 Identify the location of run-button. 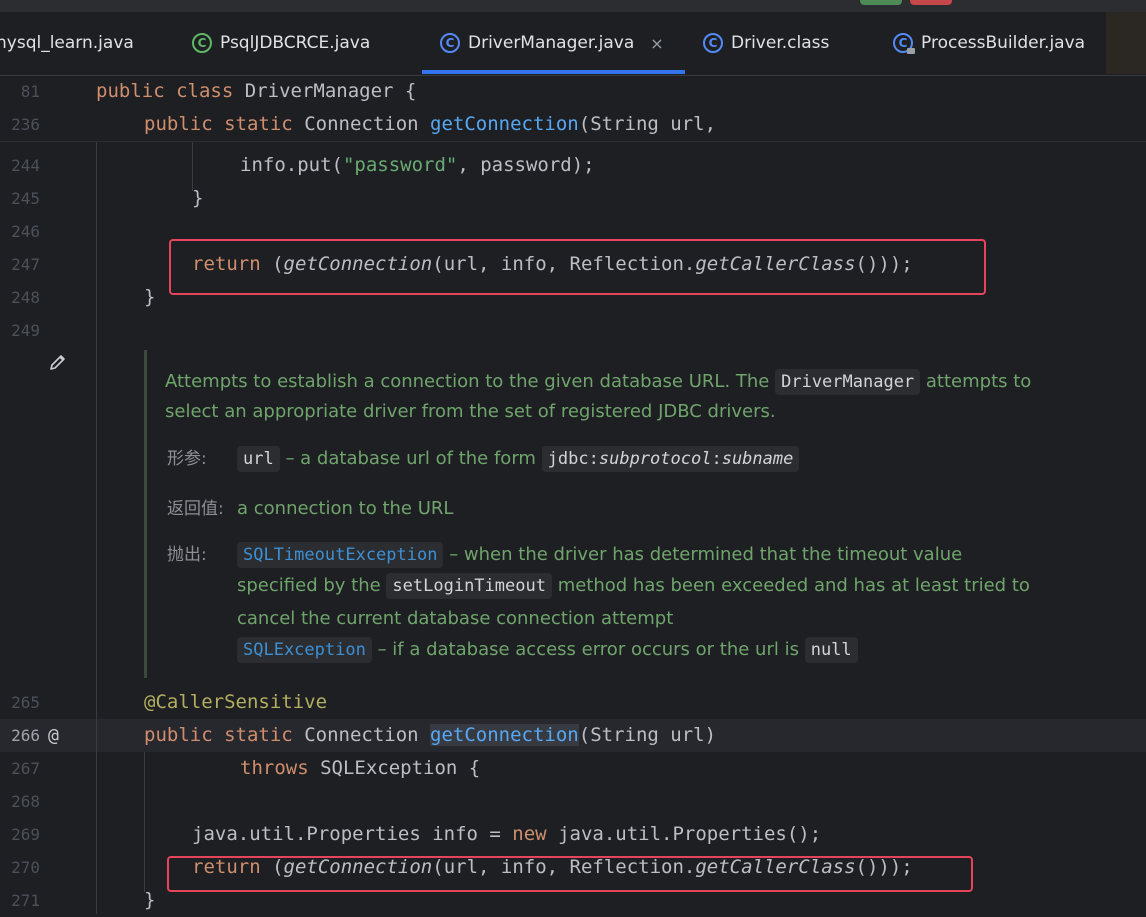
(881, 2).